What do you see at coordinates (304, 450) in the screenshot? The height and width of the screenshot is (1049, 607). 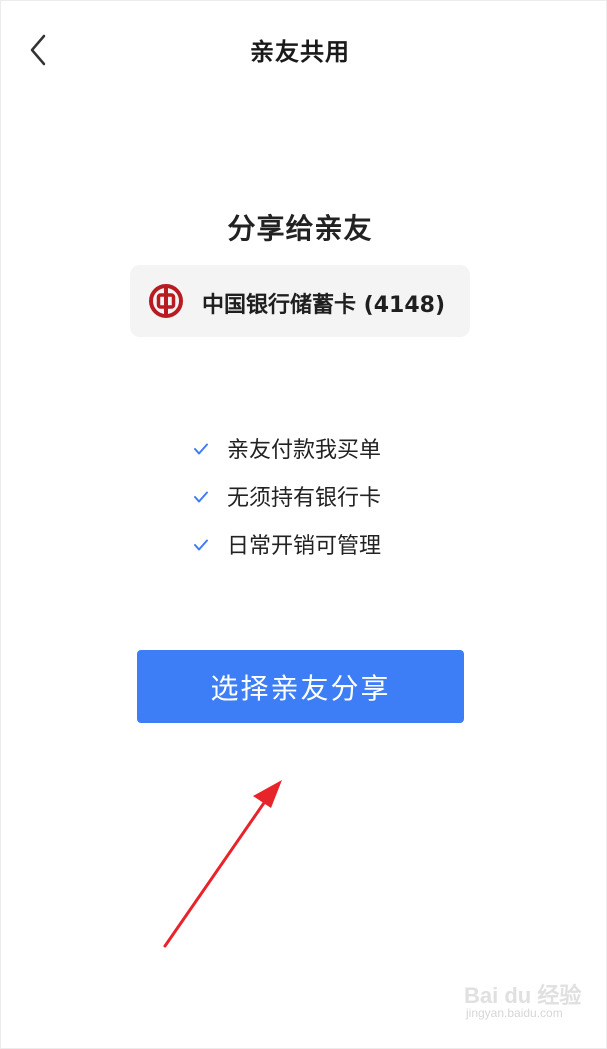 I see `feature-label: 亲友付款我买单` at bounding box center [304, 450].